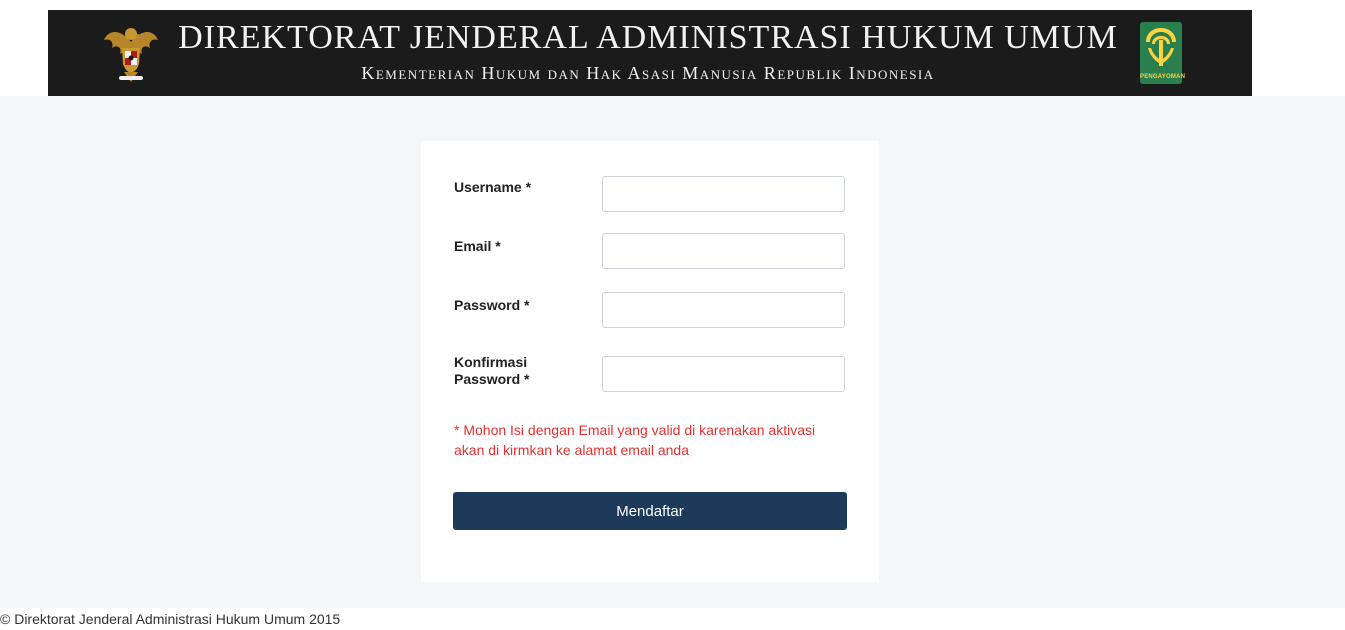  What do you see at coordinates (723, 374) in the screenshot?
I see `confirm-password-input` at bounding box center [723, 374].